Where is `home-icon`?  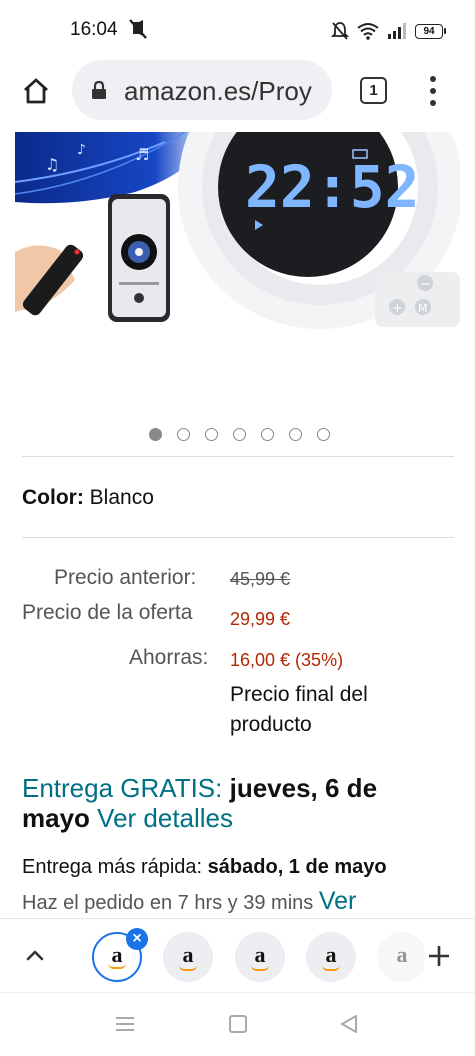 home-icon is located at coordinates (36, 91).